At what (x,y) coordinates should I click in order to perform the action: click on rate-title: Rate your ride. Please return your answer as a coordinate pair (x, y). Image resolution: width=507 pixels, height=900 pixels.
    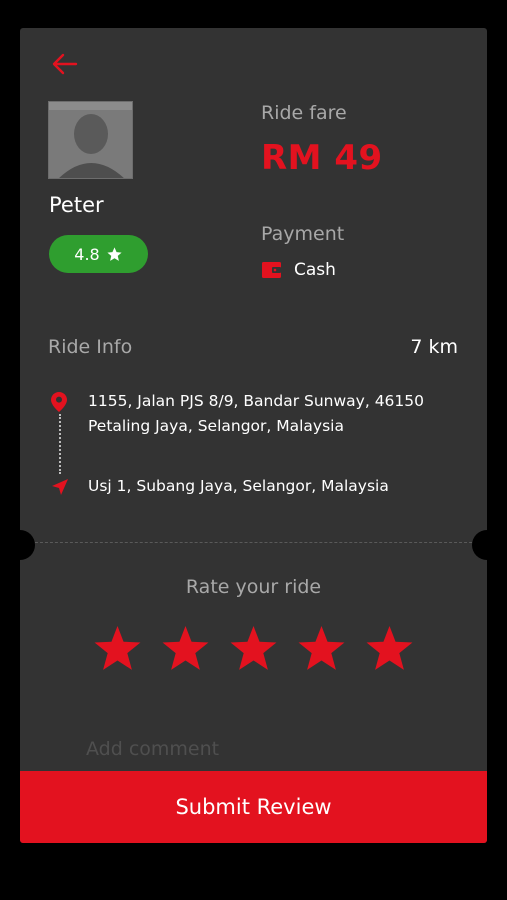
    Looking at the image, I should click on (253, 587).